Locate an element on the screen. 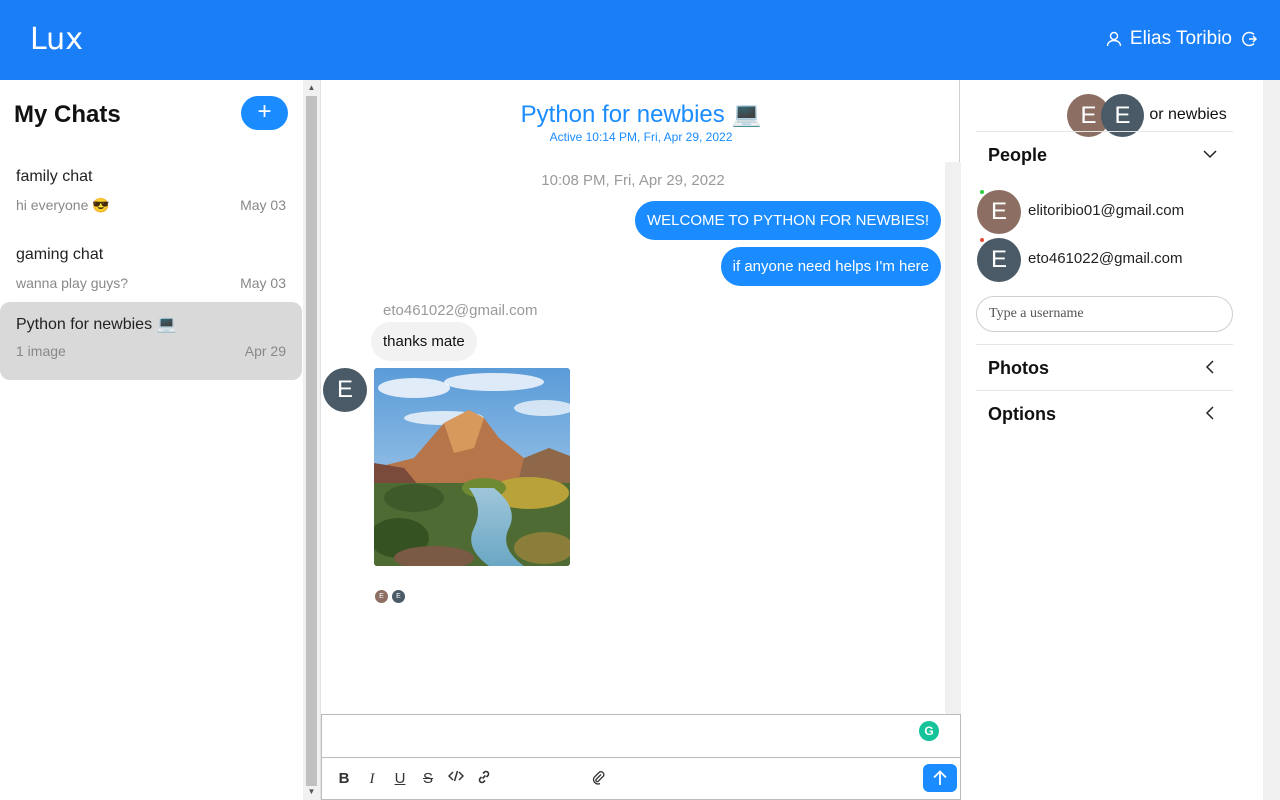  settings-scrollbar is located at coordinates (1271, 440).